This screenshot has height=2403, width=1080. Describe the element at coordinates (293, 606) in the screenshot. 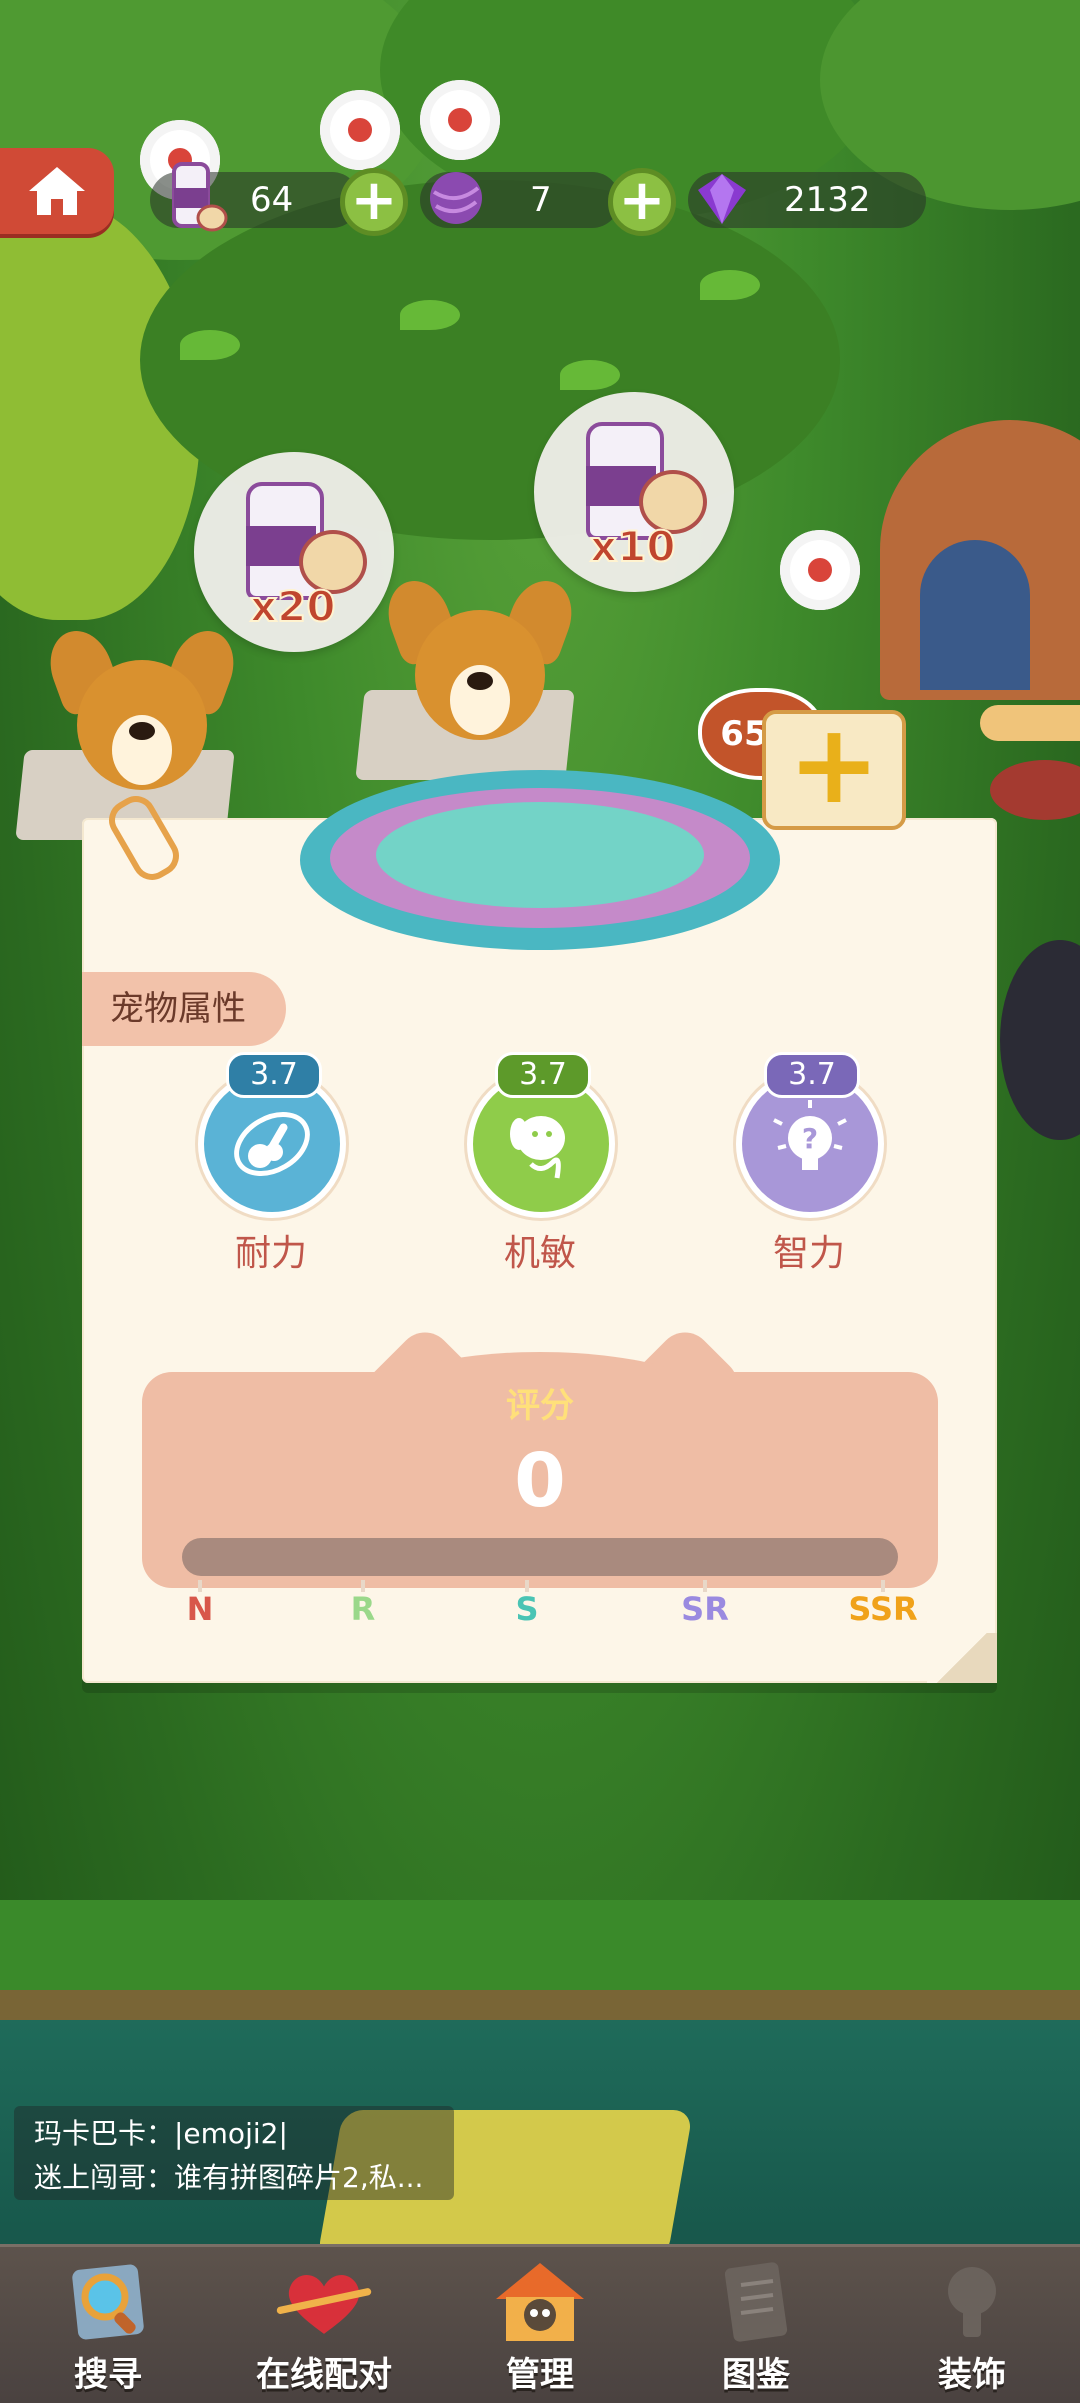

I see `request-quantity: x20` at that location.